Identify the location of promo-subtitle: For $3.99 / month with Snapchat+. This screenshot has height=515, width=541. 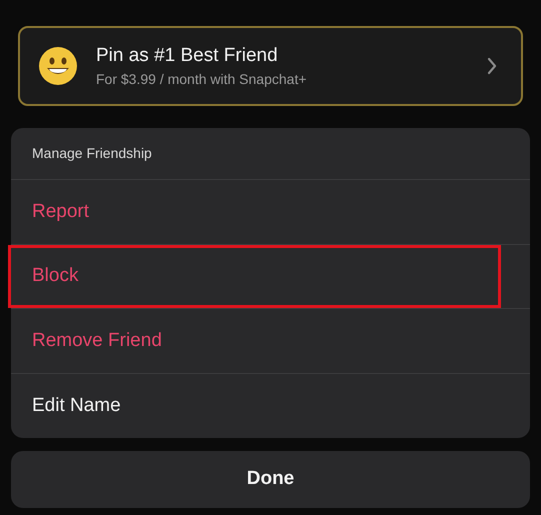
(202, 79).